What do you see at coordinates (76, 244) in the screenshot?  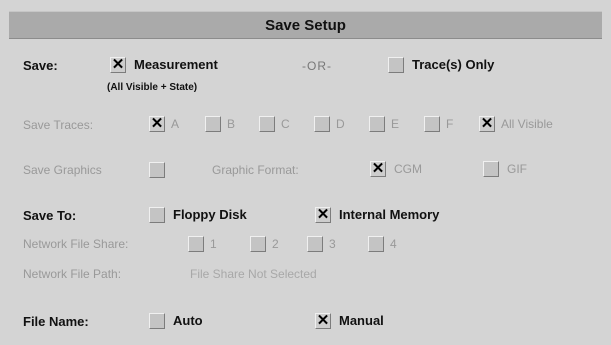 I see `network-file-share-label: Network File Share:` at bounding box center [76, 244].